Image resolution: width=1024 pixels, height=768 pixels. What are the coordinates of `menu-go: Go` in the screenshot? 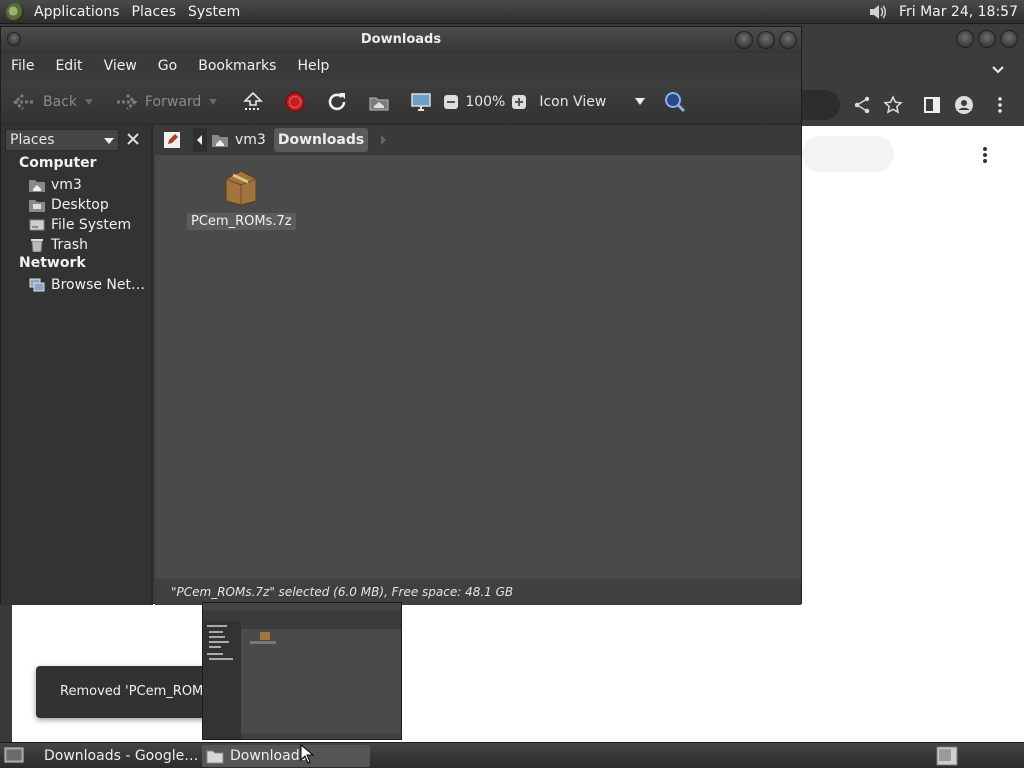 It's located at (167, 66).